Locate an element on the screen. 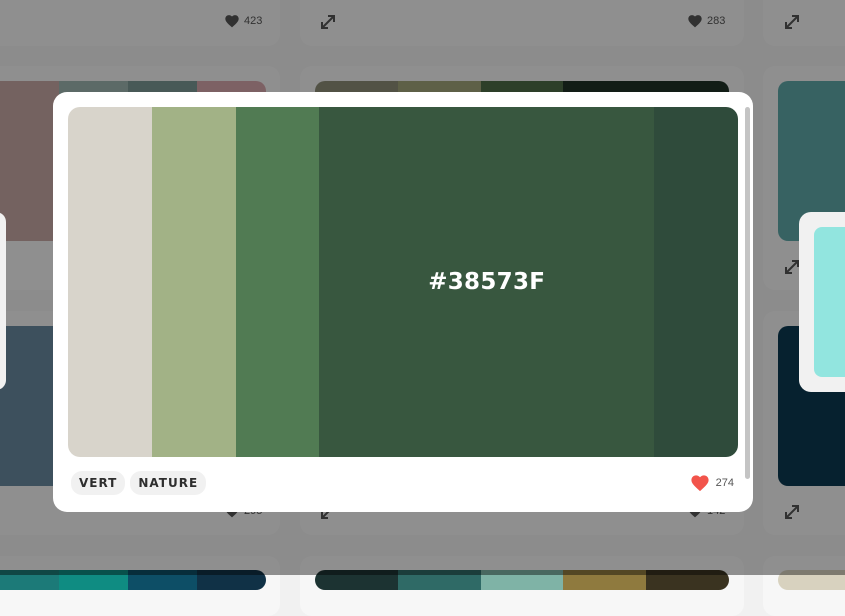  tag-nature: NATURE is located at coordinates (168, 483).